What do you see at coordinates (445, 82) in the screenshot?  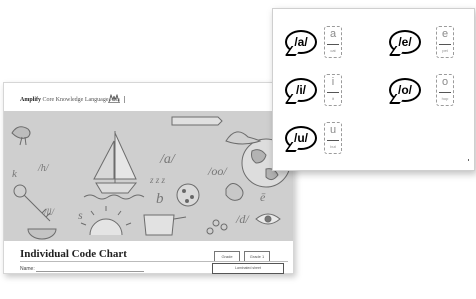 I see `spelling-letter: o` at bounding box center [445, 82].